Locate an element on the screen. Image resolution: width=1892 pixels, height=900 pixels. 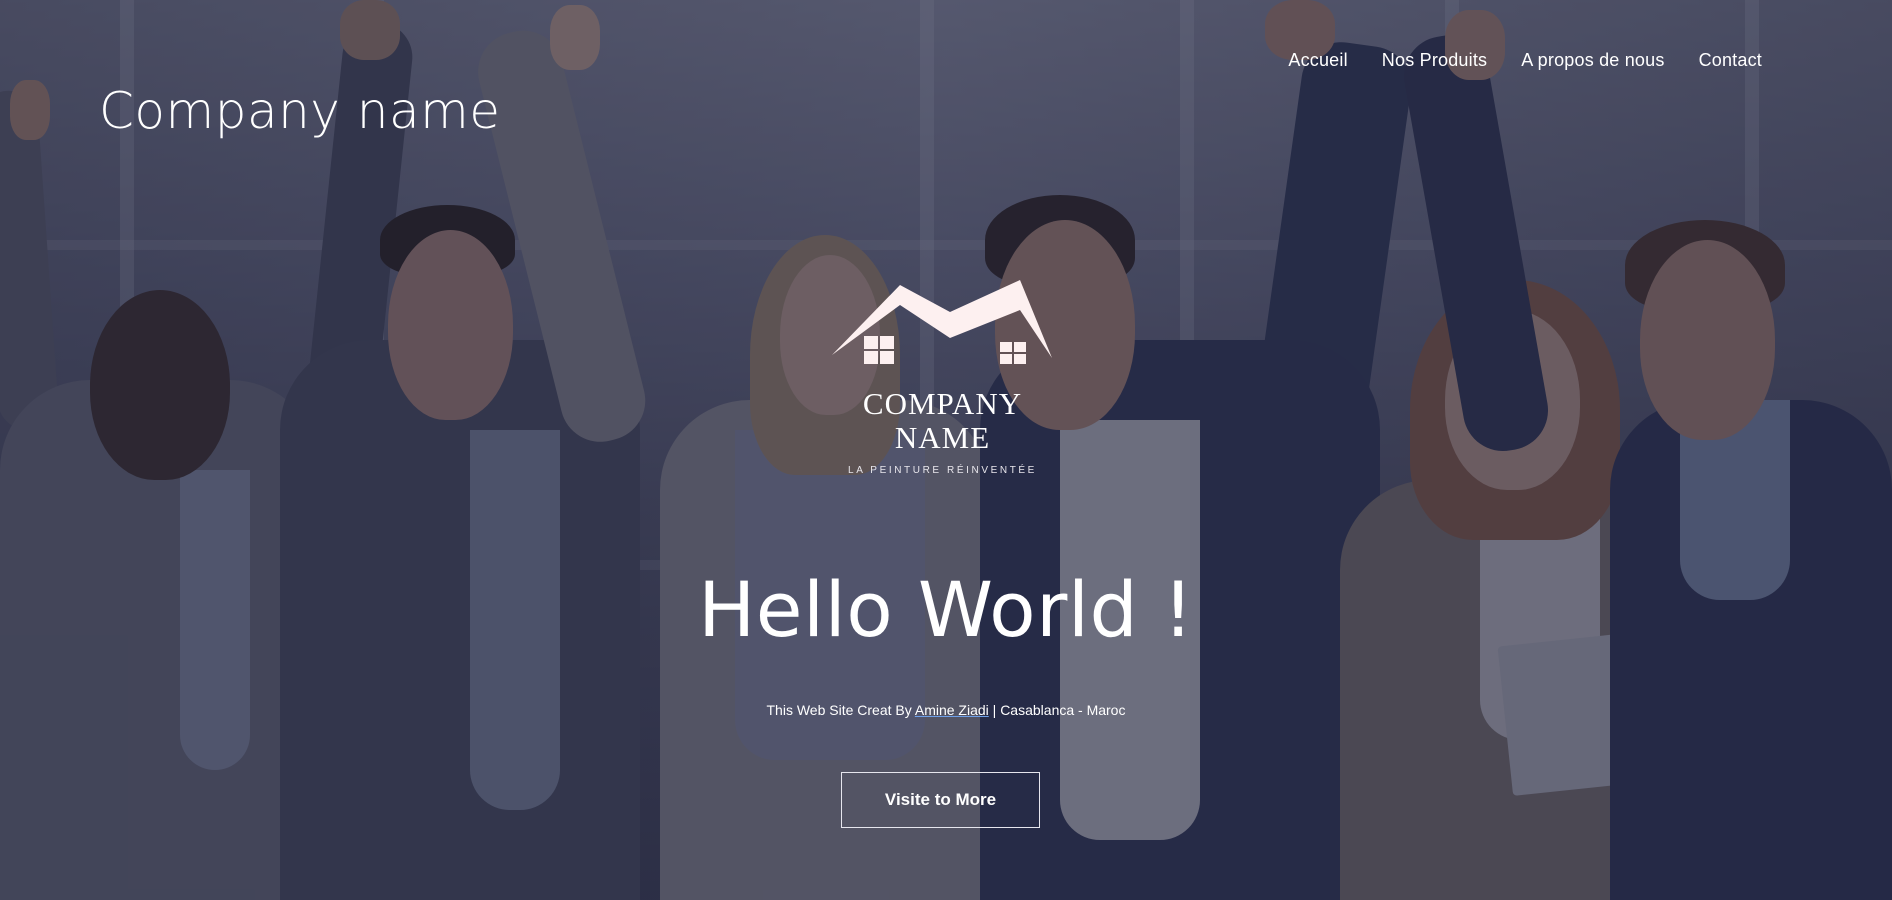
hero-title: Hello World ! is located at coordinates (946, 609).